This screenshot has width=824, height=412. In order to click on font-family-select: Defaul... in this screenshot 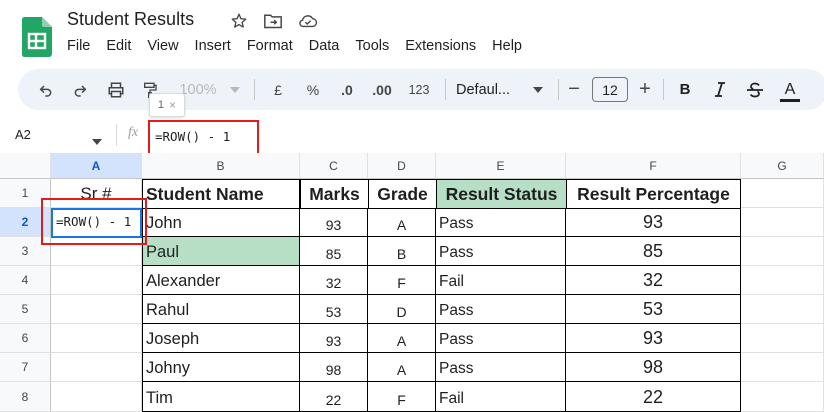, I will do `click(492, 89)`.